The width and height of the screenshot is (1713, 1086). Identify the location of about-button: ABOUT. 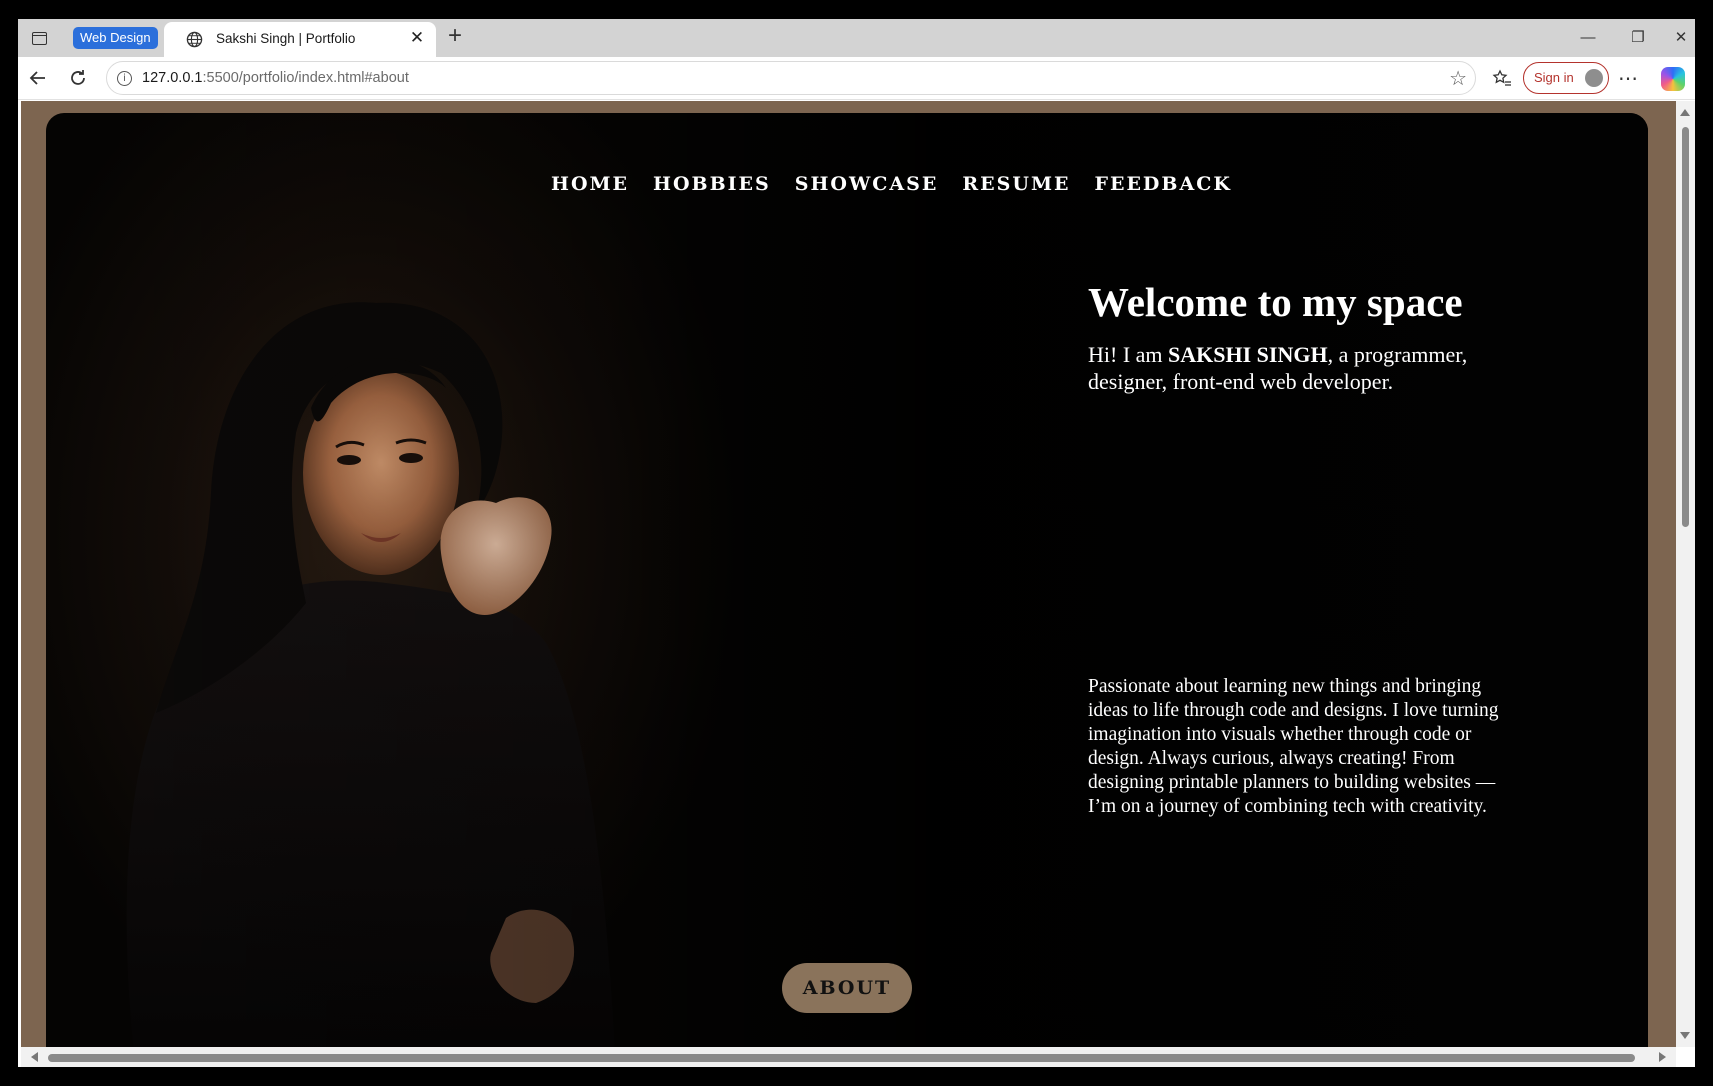
(847, 988).